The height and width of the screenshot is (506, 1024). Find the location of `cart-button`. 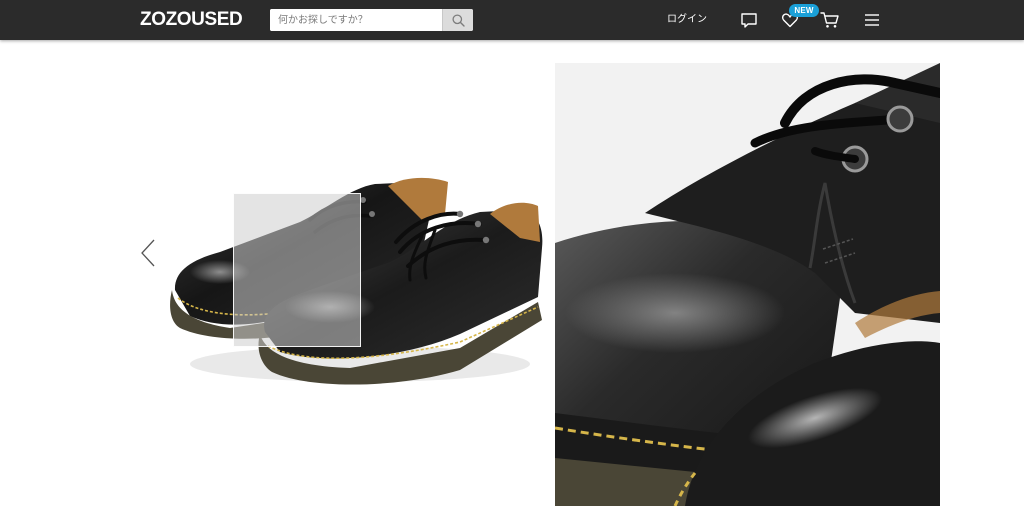

cart-button is located at coordinates (830, 20).